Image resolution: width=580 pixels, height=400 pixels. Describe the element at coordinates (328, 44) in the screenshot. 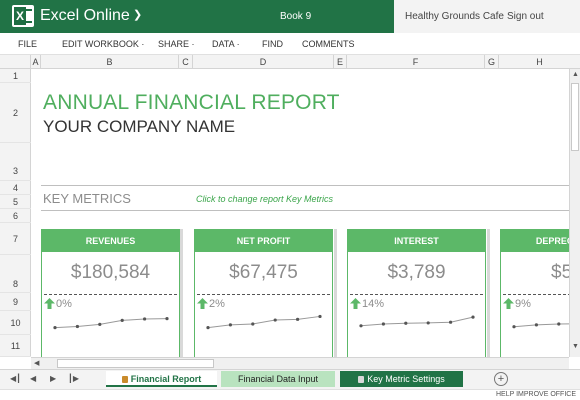

I see `menu-comments: COMMENTS` at that location.